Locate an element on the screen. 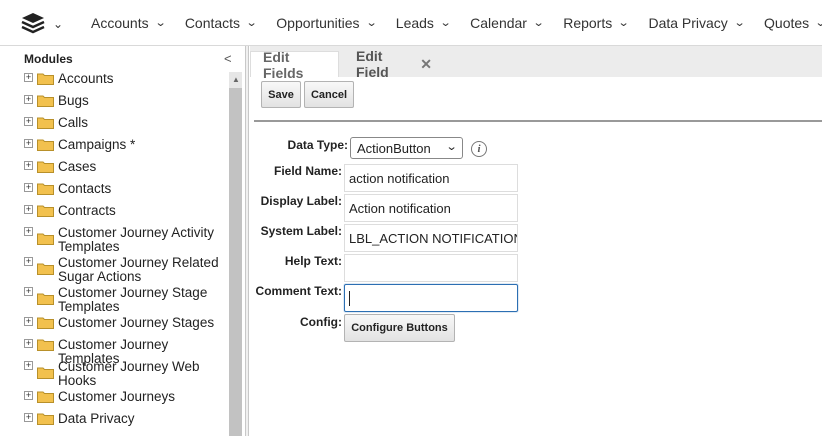 This screenshot has height=436, width=822. scroll-up-arrow-icon: ▲ is located at coordinates (236, 79).